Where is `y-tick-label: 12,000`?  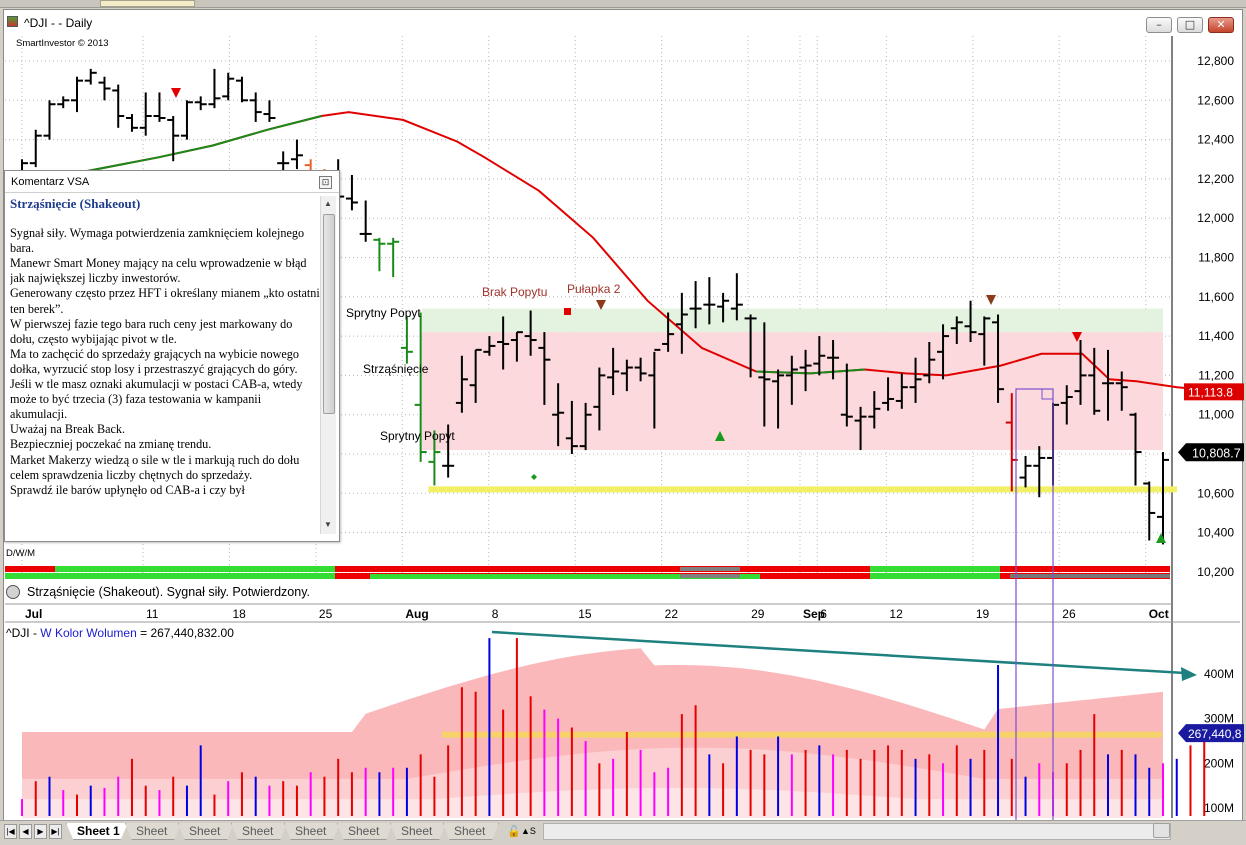 y-tick-label: 12,000 is located at coordinates (1215, 218).